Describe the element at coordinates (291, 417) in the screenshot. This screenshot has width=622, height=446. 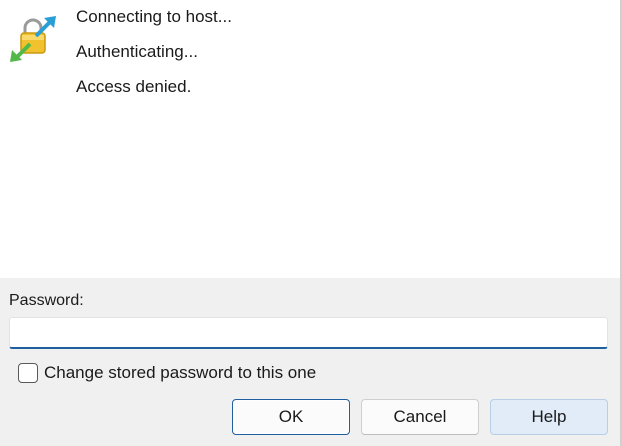
I see `ok-button: OK` at that location.